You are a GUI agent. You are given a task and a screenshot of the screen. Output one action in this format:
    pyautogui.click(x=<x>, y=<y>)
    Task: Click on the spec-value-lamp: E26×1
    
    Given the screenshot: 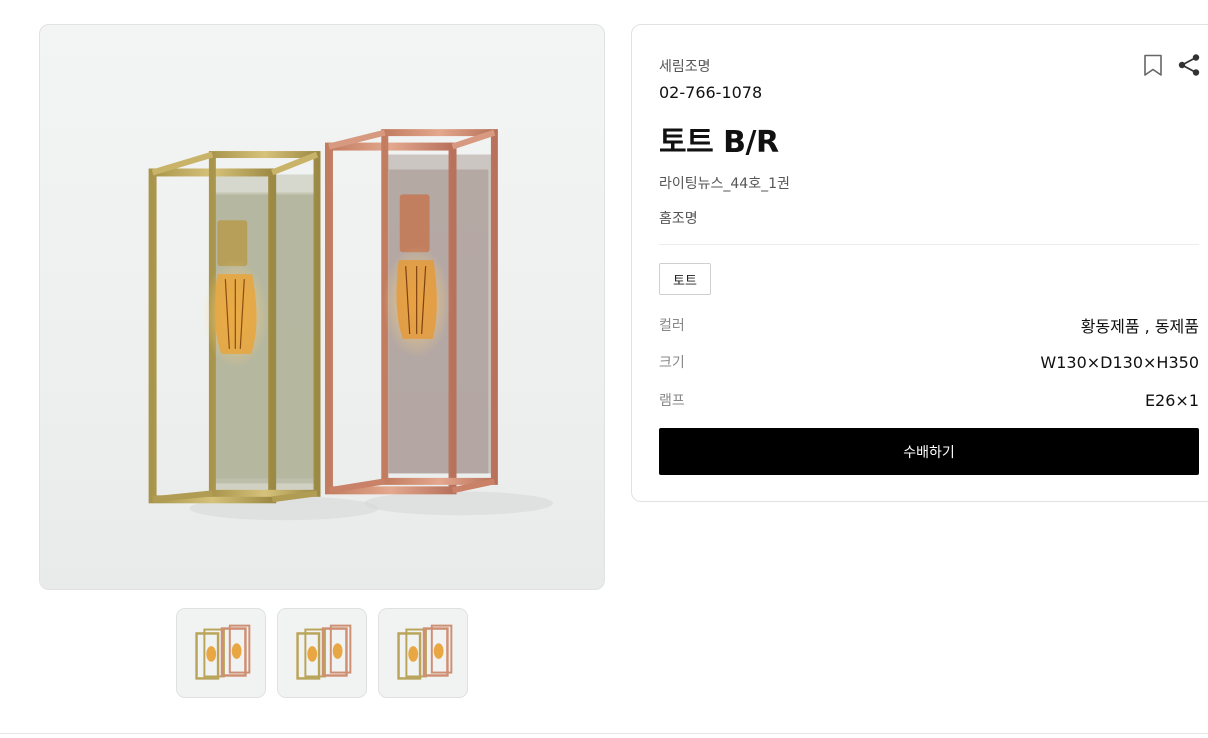 What is the action you would take?
    pyautogui.click(x=1171, y=400)
    